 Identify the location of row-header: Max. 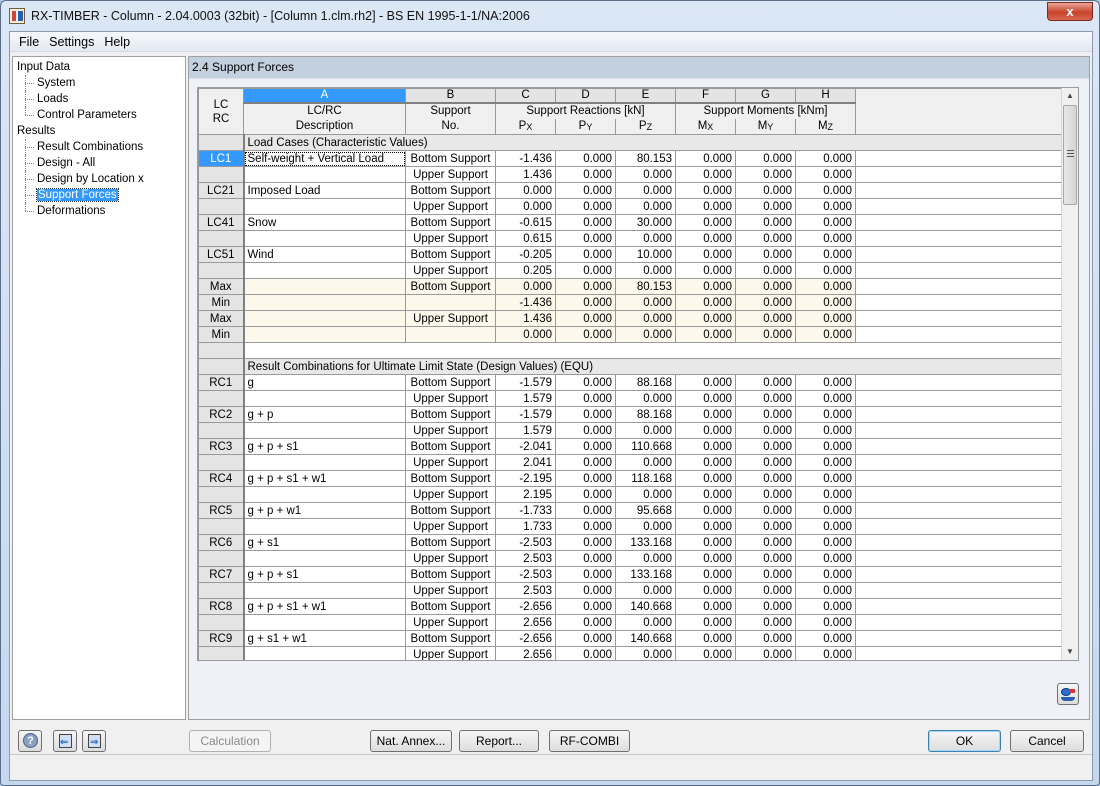
(221, 318).